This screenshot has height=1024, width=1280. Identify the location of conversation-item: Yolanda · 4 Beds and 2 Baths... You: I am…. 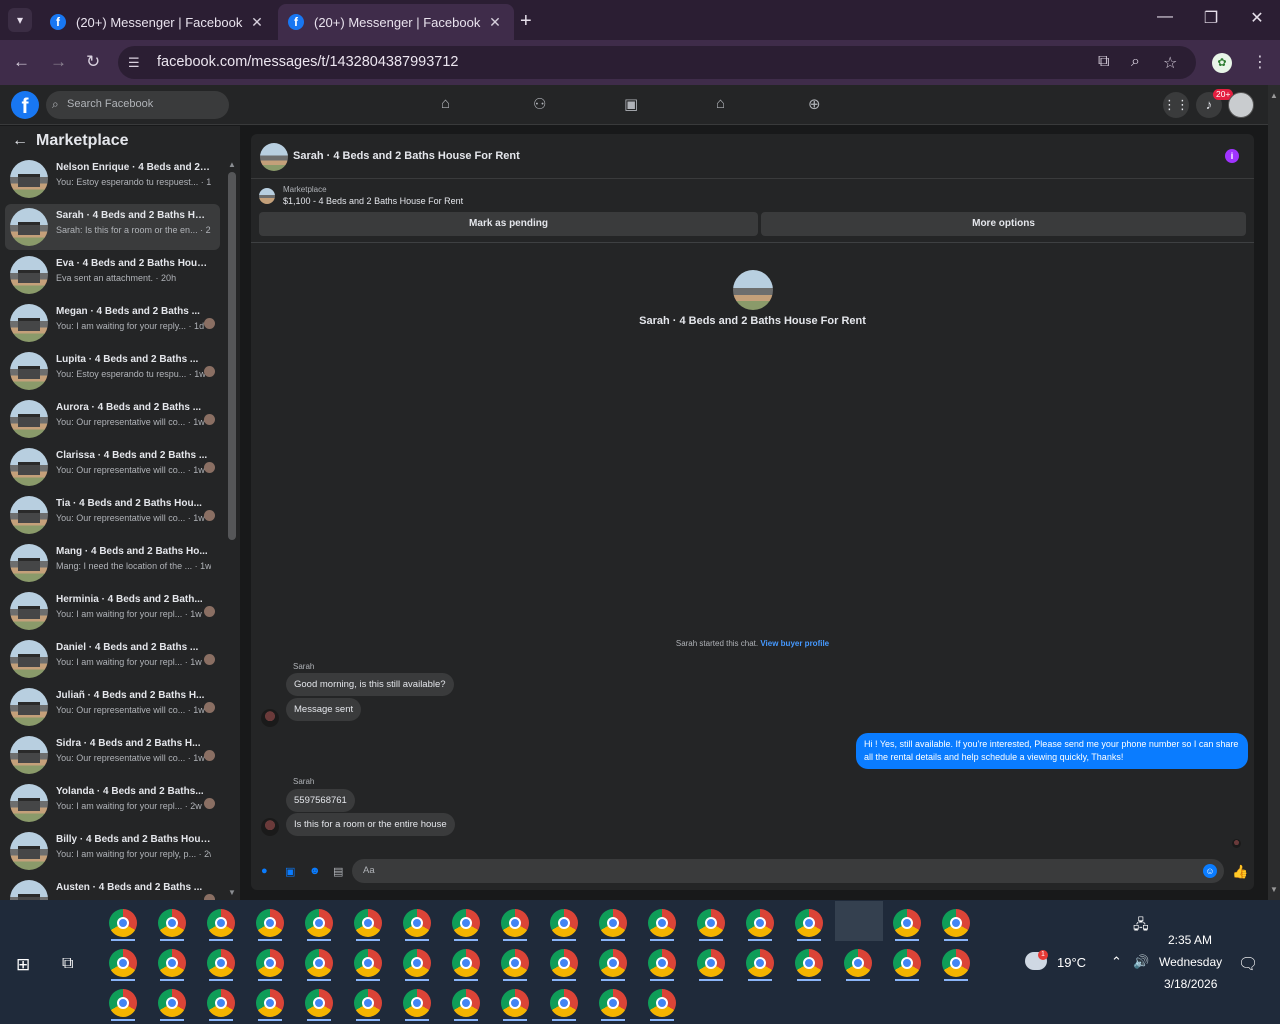
(112, 803).